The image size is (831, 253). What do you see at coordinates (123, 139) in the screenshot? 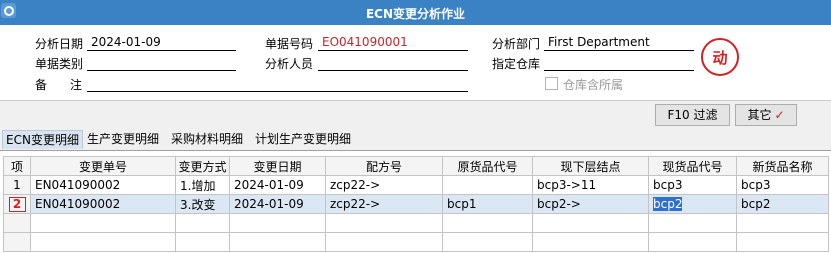
I see `tab-production-change-detail: 生产变更明细` at bounding box center [123, 139].